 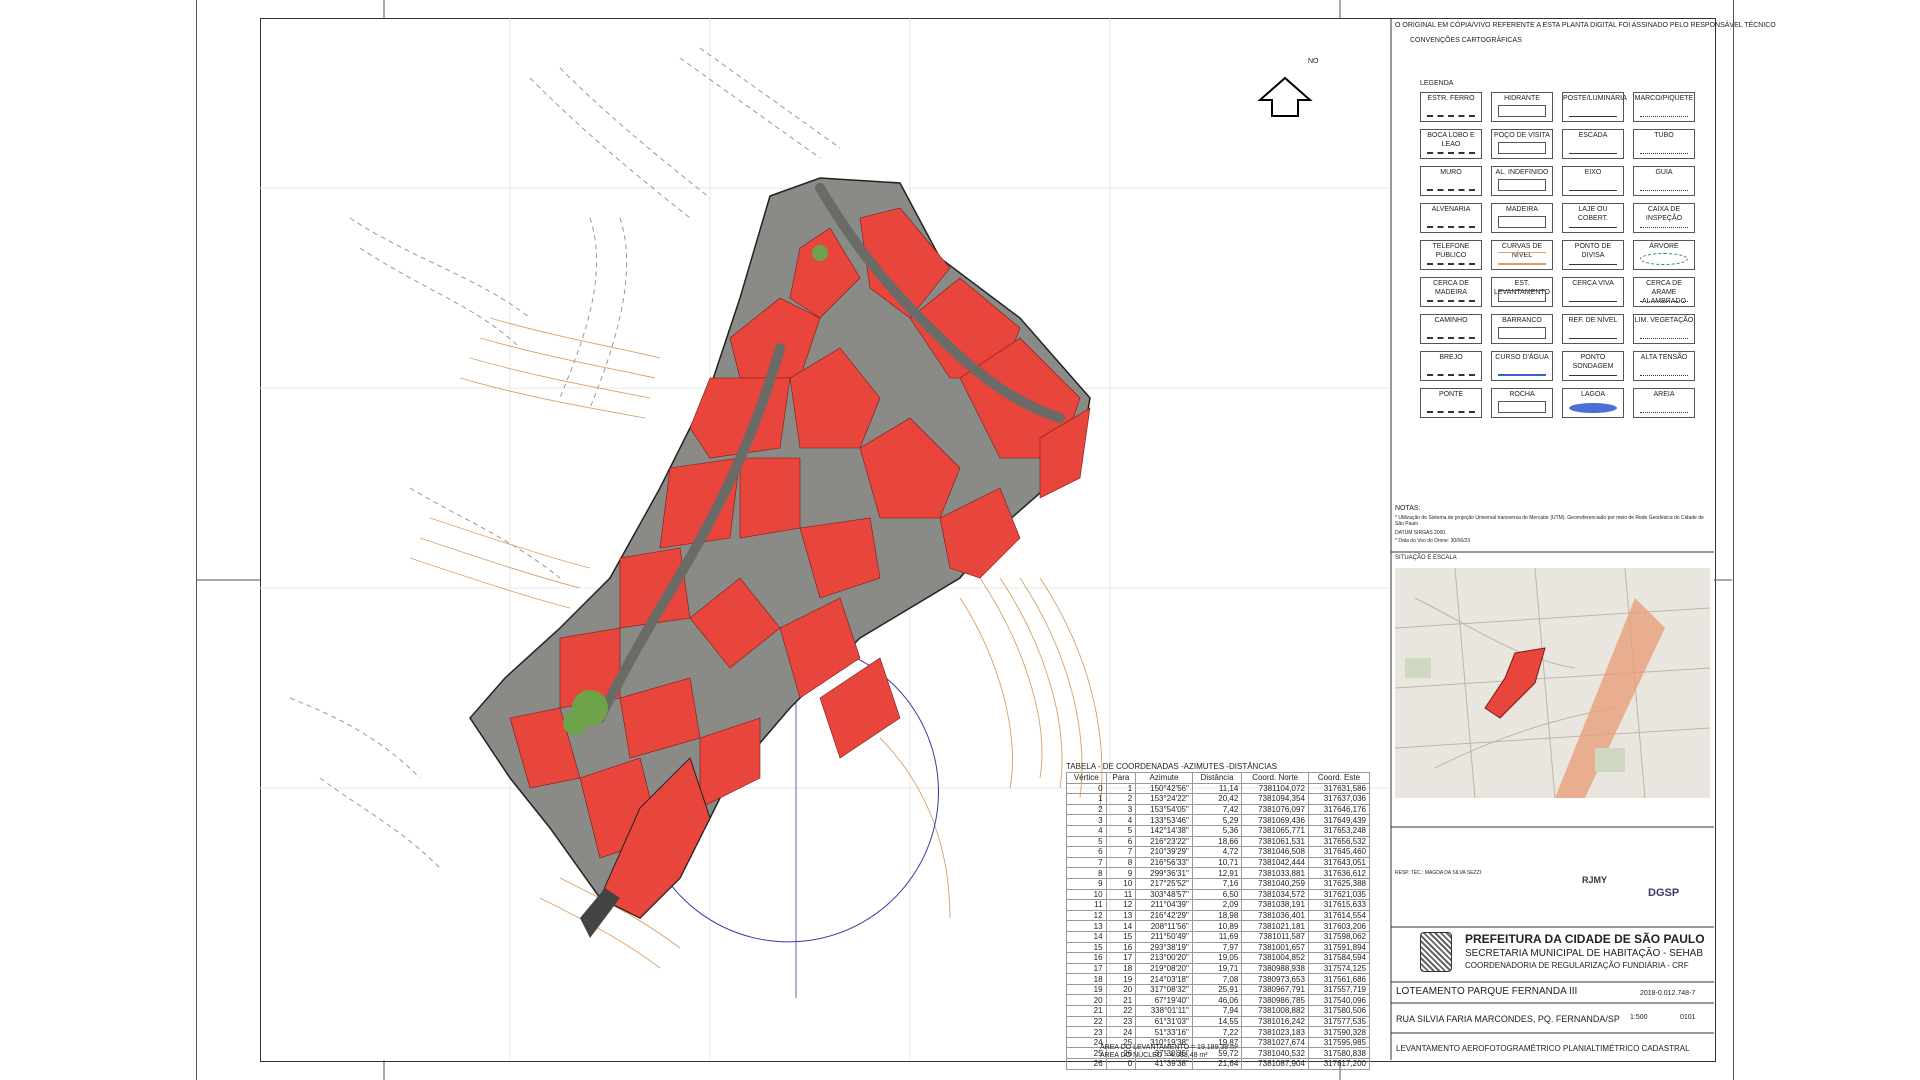 What do you see at coordinates (1339, 809) in the screenshot?
I see `table-cell: 317646,176` at bounding box center [1339, 809].